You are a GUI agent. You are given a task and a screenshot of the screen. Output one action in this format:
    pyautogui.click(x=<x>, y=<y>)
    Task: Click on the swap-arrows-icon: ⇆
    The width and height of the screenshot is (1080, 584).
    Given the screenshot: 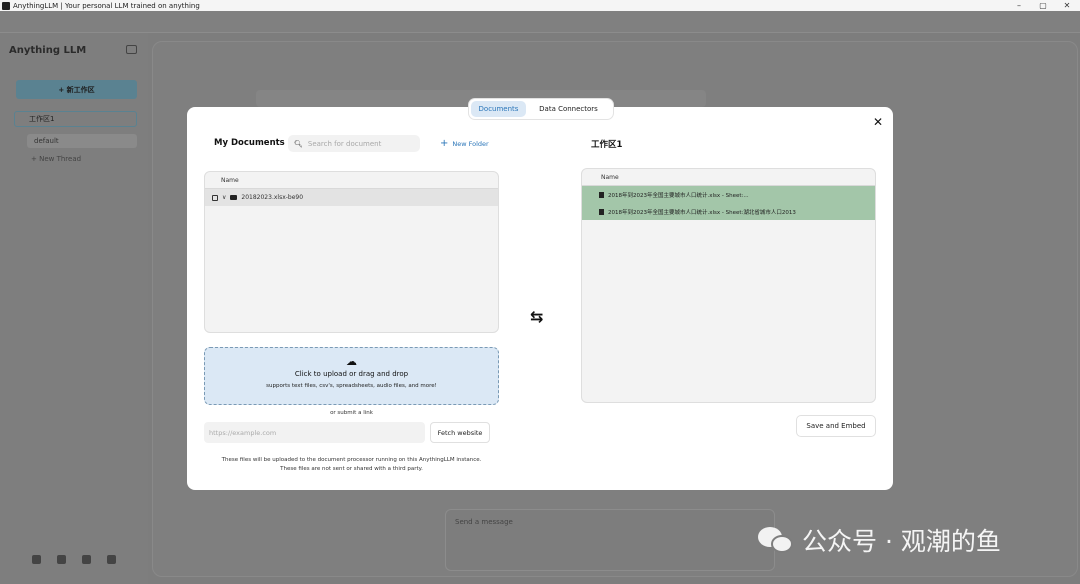 What is the action you would take?
    pyautogui.click(x=536, y=316)
    